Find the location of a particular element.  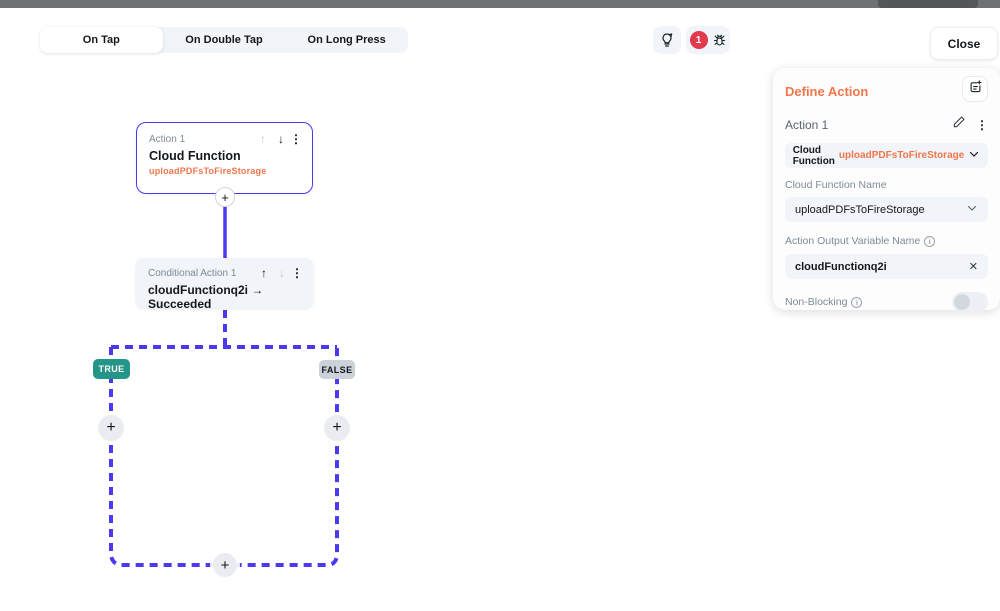

action-section-label: Action 1 is located at coordinates (807, 124).